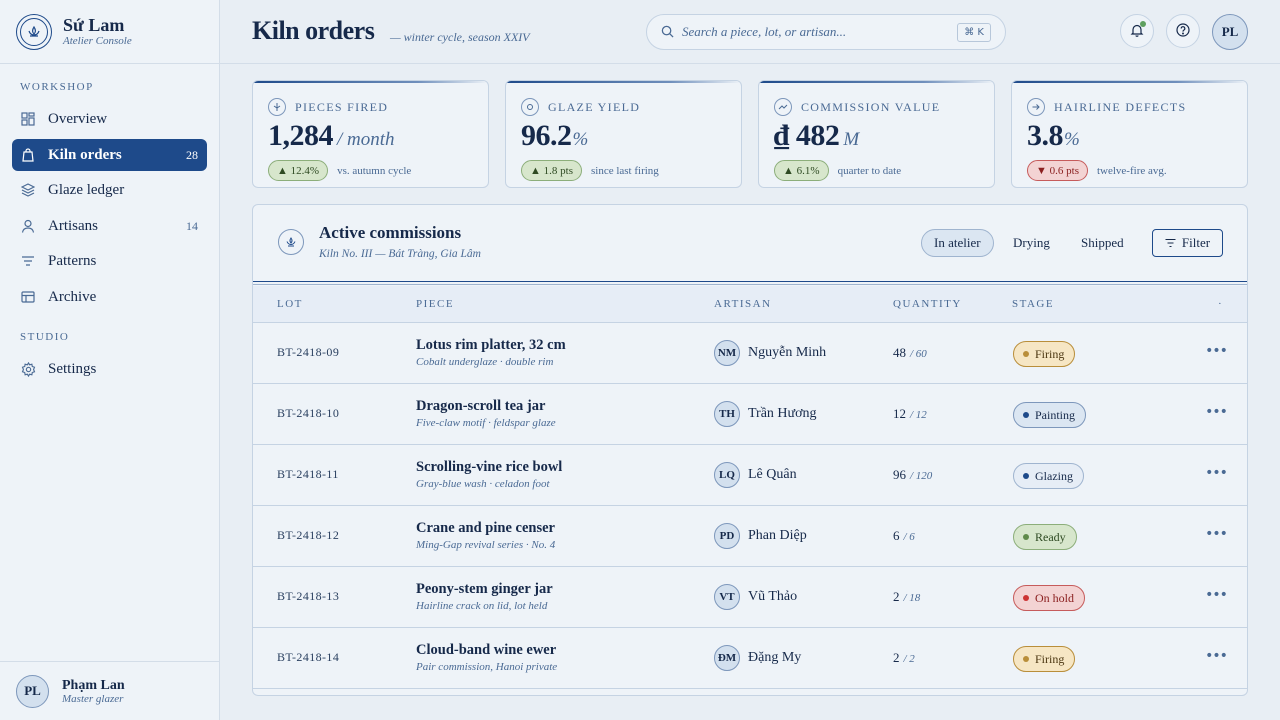 The image size is (1280, 720). What do you see at coordinates (727, 414) in the screenshot?
I see `avatar: TH` at bounding box center [727, 414].